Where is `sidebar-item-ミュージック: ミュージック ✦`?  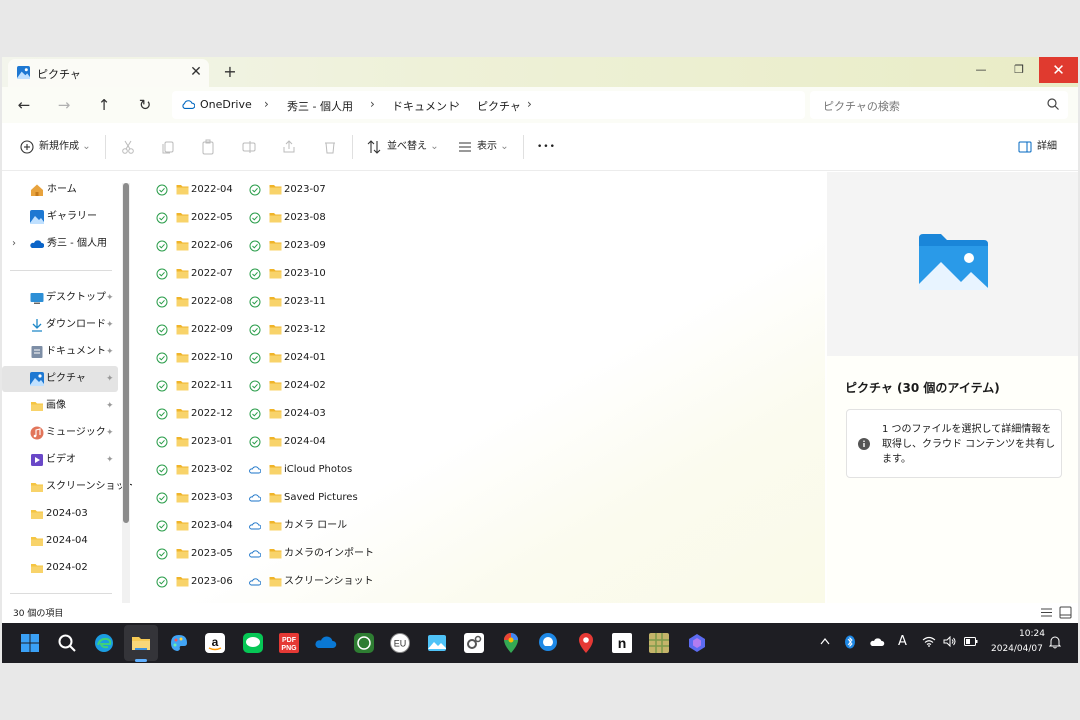 sidebar-item-ミュージック: ミュージック ✦ is located at coordinates (60, 433).